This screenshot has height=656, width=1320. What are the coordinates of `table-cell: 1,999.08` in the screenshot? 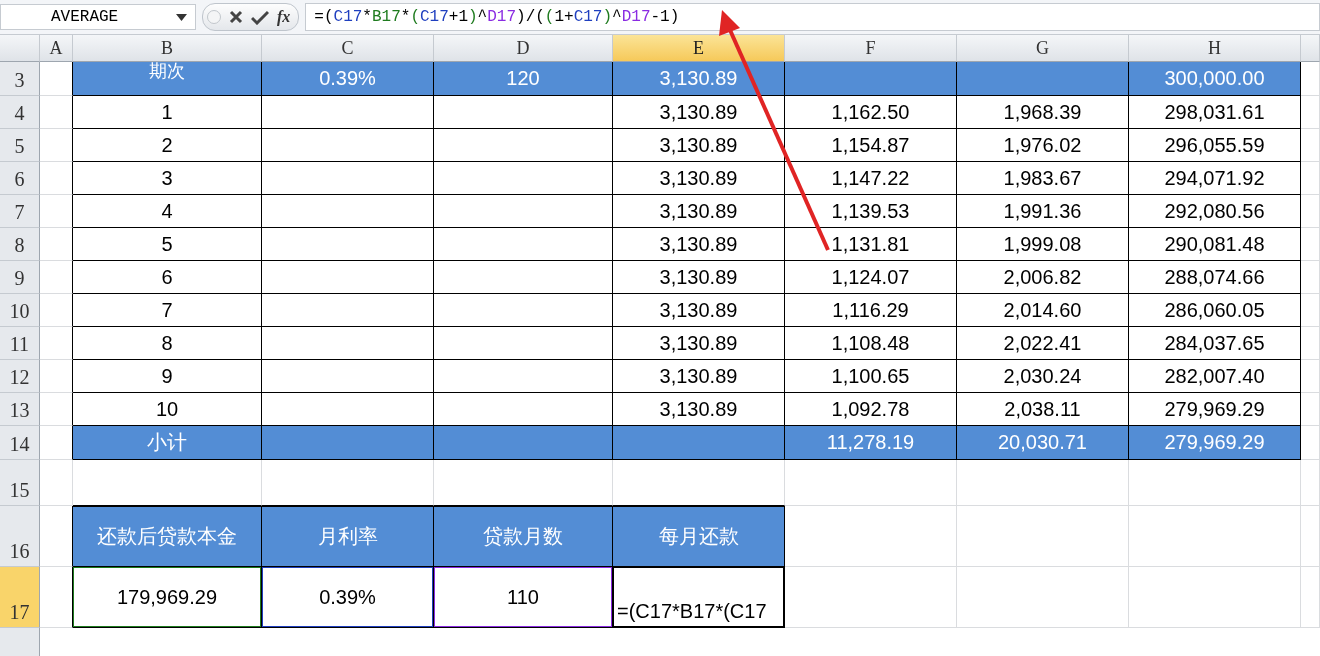 It's located at (1043, 244).